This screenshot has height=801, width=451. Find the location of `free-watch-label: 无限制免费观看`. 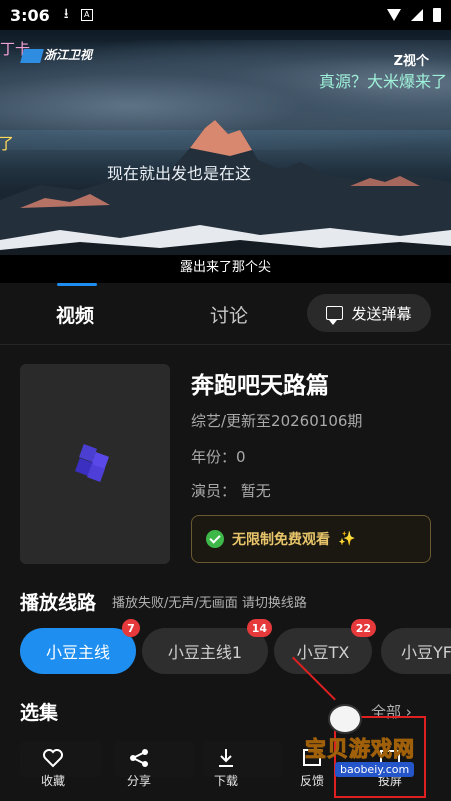

free-watch-label: 无限制免费观看 is located at coordinates (281, 540).